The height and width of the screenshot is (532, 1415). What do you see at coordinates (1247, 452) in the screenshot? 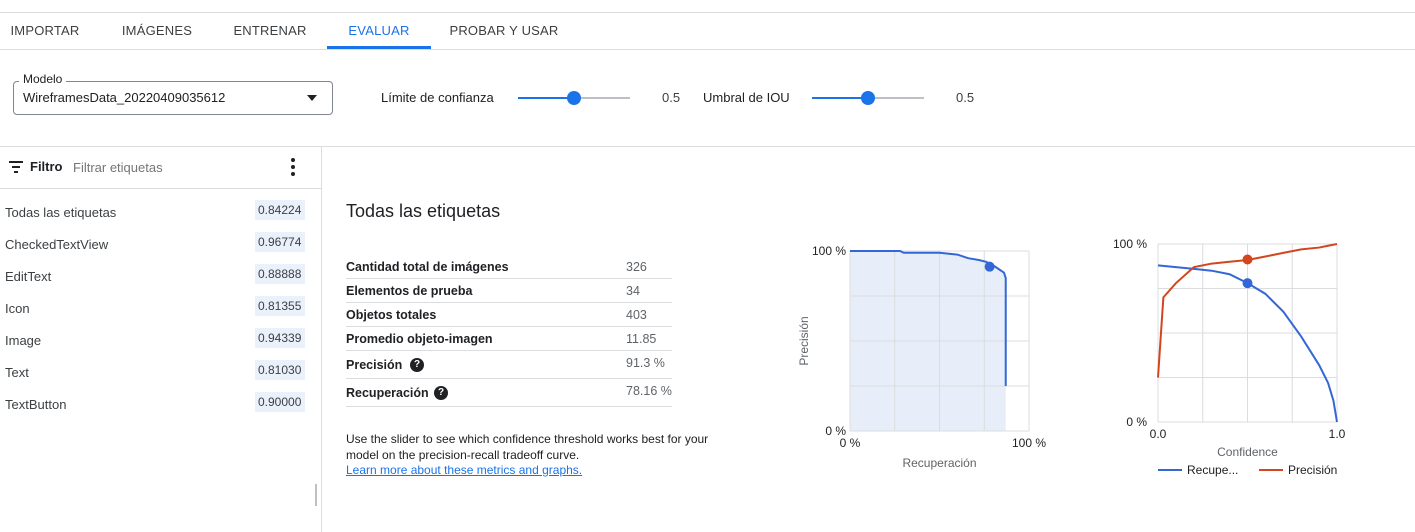
I see `conf-x-axis-label: Confidence` at bounding box center [1247, 452].